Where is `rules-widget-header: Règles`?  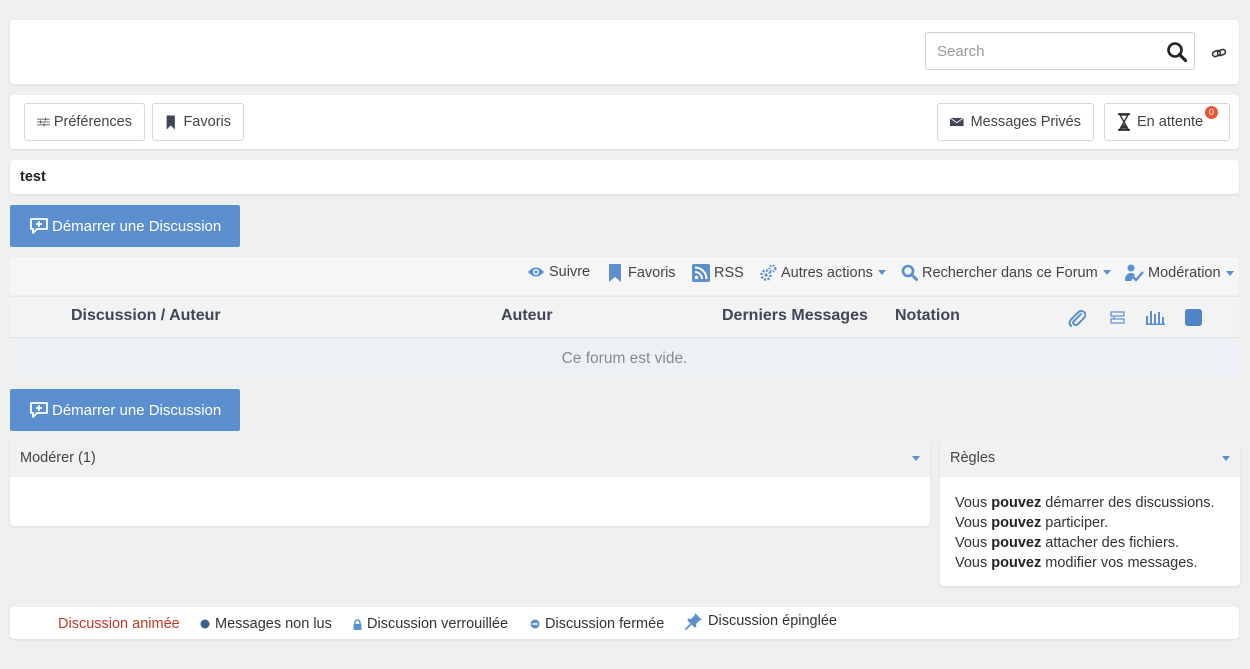
rules-widget-header: Règles is located at coordinates (1090, 458).